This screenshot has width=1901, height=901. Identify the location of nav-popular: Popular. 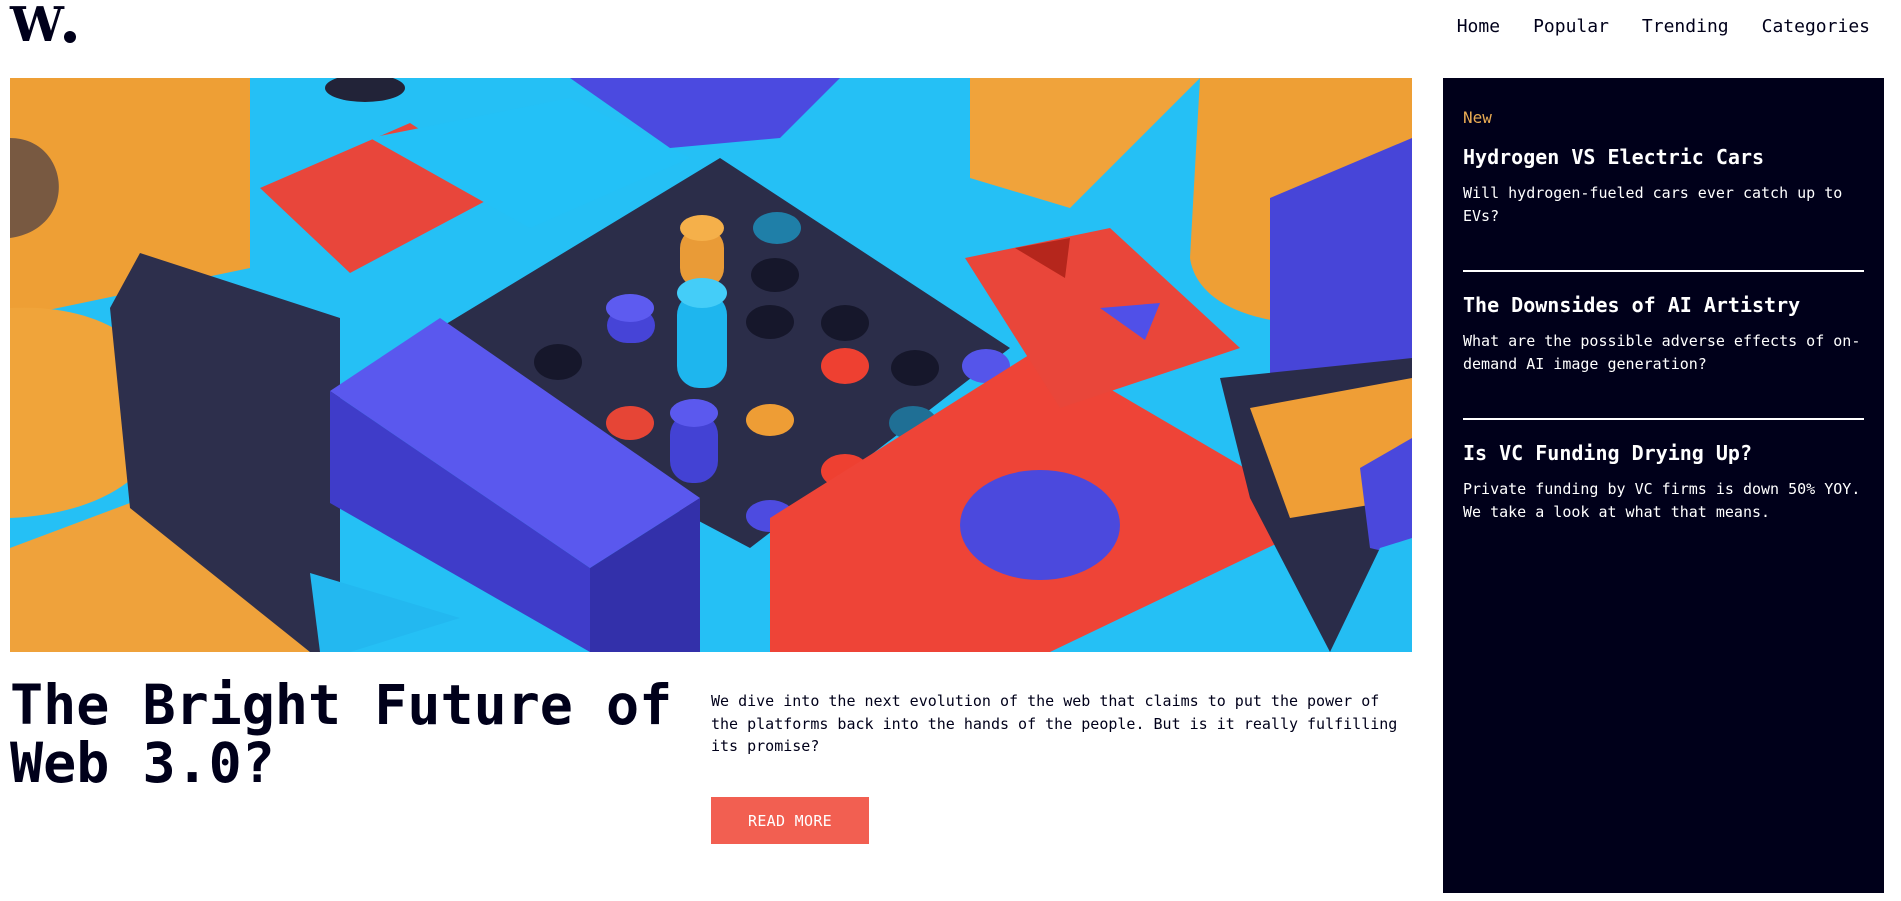
(1571, 27).